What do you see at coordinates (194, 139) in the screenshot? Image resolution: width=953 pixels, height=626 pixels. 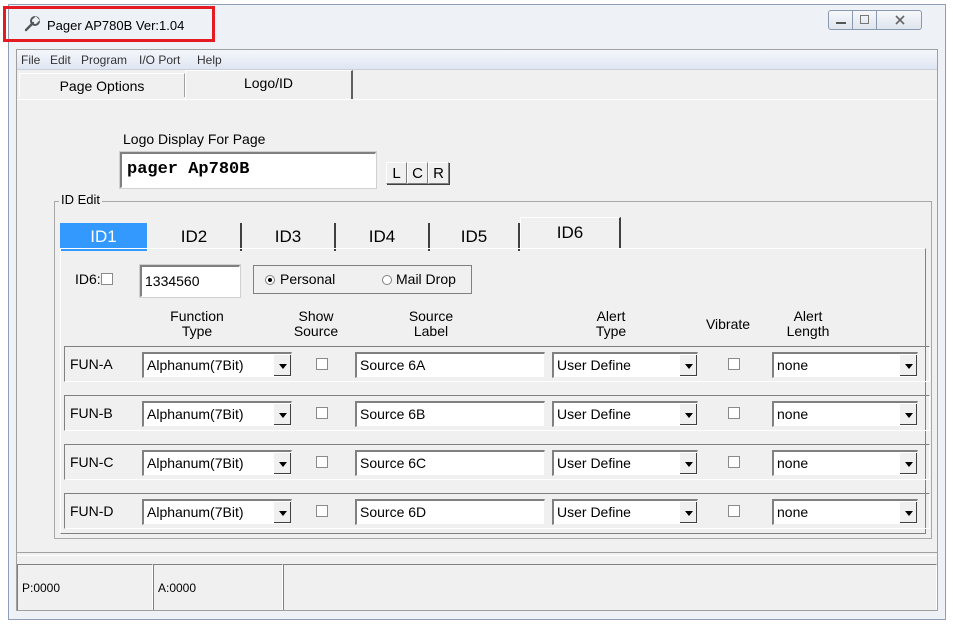 I see `logo-display-label: Logo Display For Page` at bounding box center [194, 139].